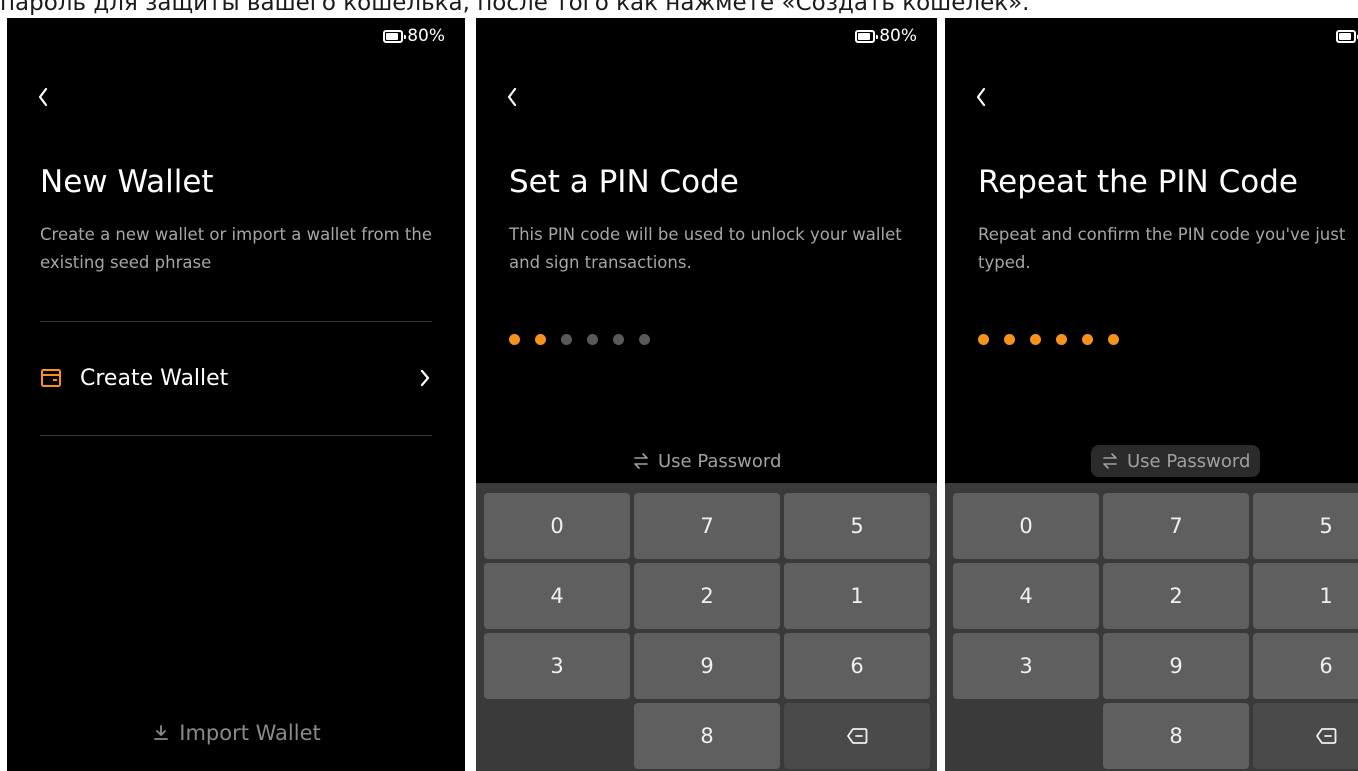  What do you see at coordinates (624, 182) in the screenshot?
I see `page-title: Set a PIN Code` at bounding box center [624, 182].